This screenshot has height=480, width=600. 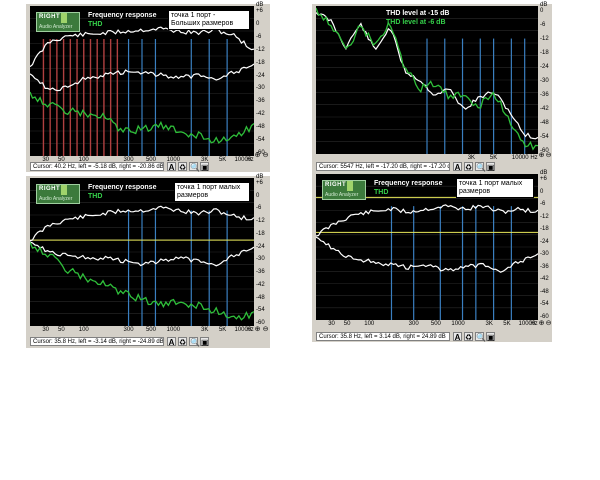 I want to click on logo-mark, so click(x=64, y=190).